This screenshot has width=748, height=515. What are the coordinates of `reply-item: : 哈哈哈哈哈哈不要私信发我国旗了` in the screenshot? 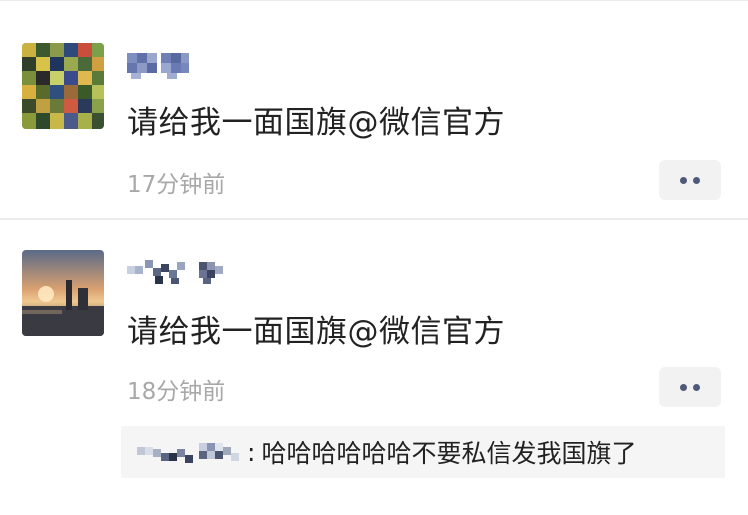 It's located at (423, 452).